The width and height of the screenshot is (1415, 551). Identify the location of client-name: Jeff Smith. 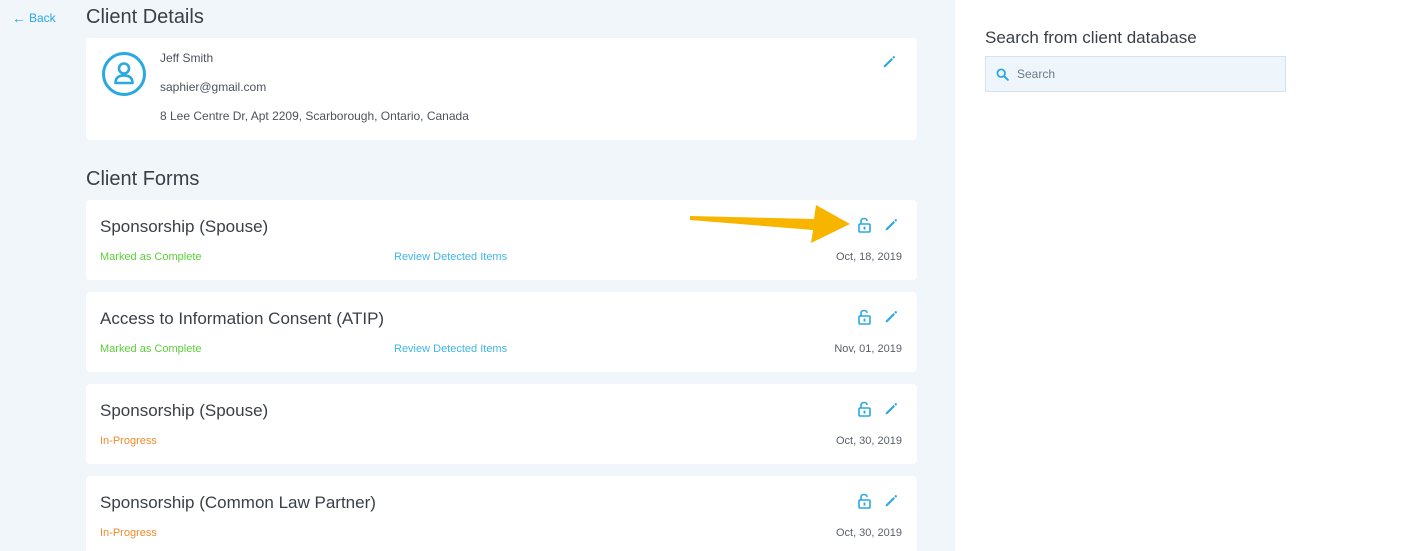
(187, 58).